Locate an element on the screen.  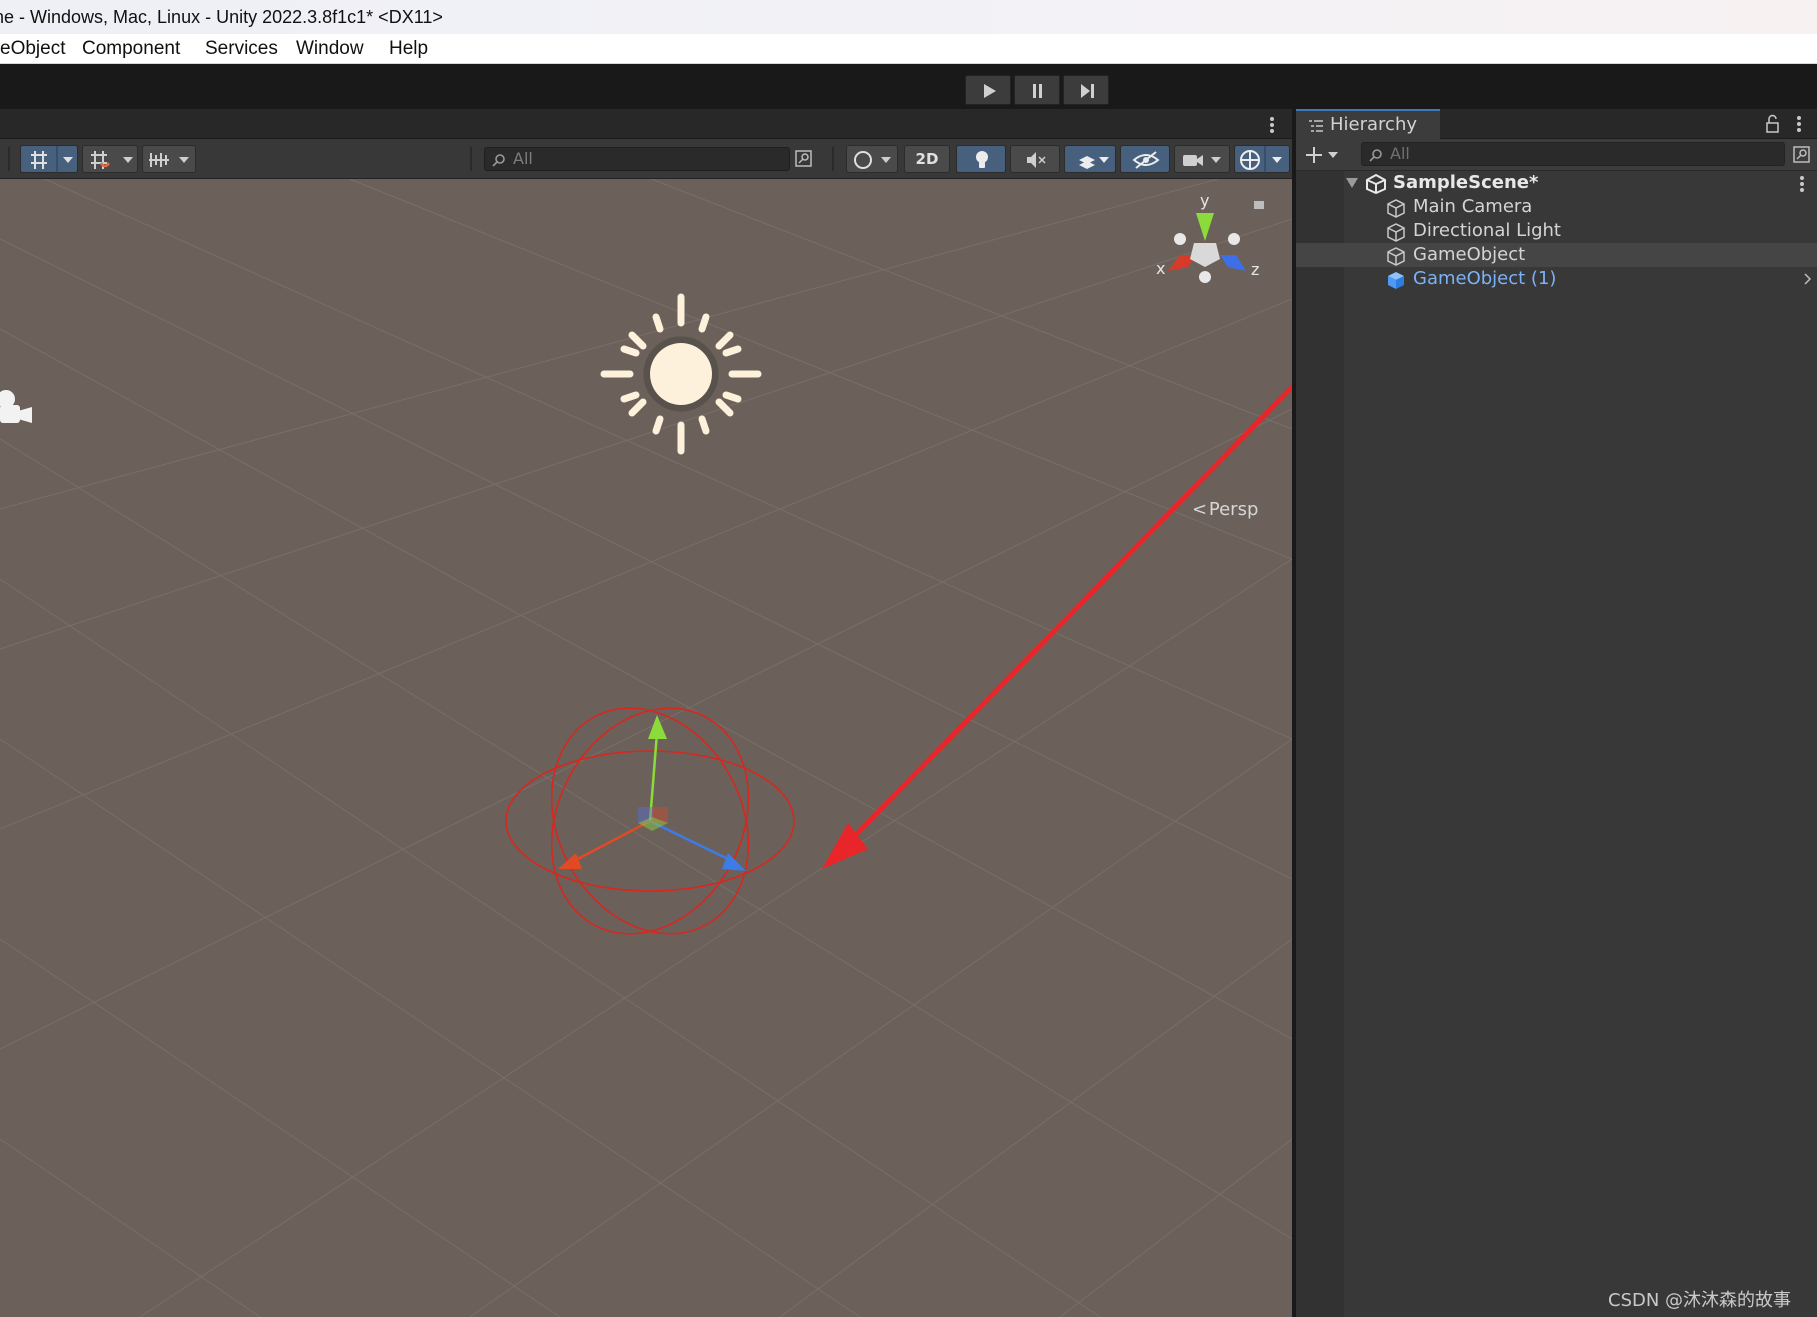
hierarchy-search-placeholder: All is located at coordinates (1400, 153).